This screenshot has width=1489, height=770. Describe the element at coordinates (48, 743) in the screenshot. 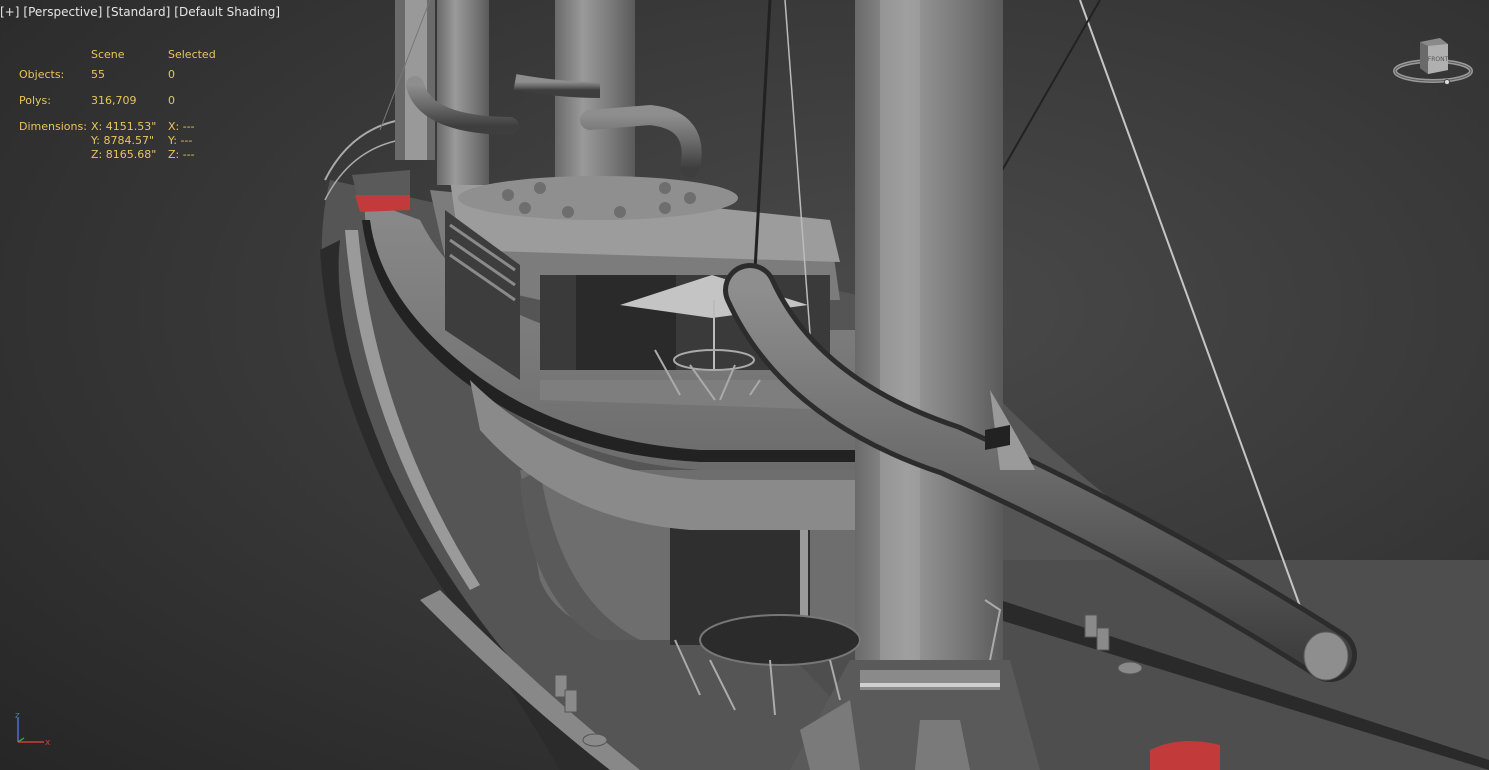

I see `axis-x-label: x` at that location.